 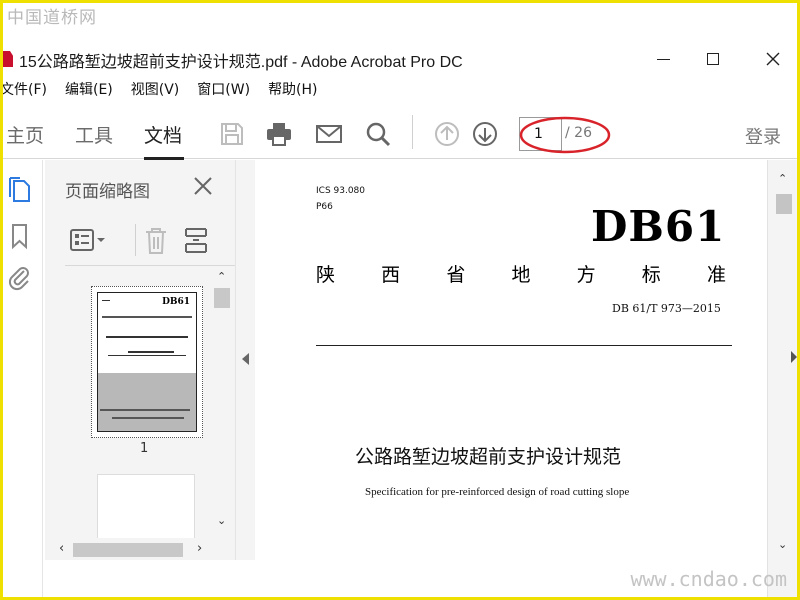 I want to click on collapse-arrow-icon, so click(x=245, y=359).